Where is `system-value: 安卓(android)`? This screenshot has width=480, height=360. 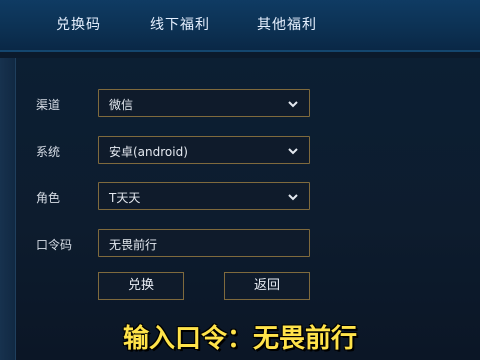 system-value: 安卓(android) is located at coordinates (148, 152).